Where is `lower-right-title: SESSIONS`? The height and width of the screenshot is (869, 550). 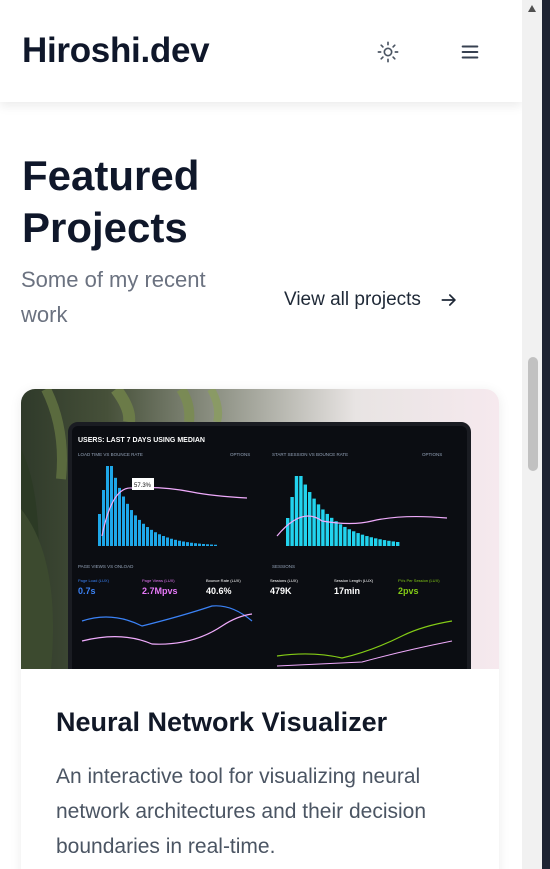
lower-right-title: SESSIONS is located at coordinates (283, 566).